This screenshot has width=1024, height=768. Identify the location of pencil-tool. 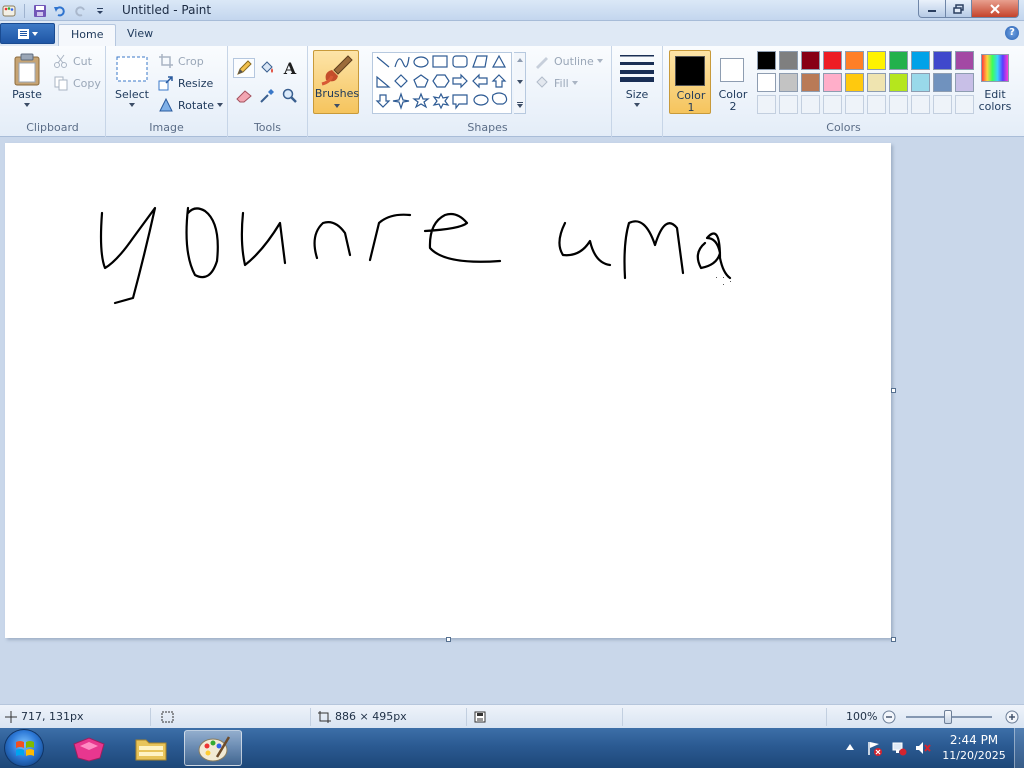
(244, 68).